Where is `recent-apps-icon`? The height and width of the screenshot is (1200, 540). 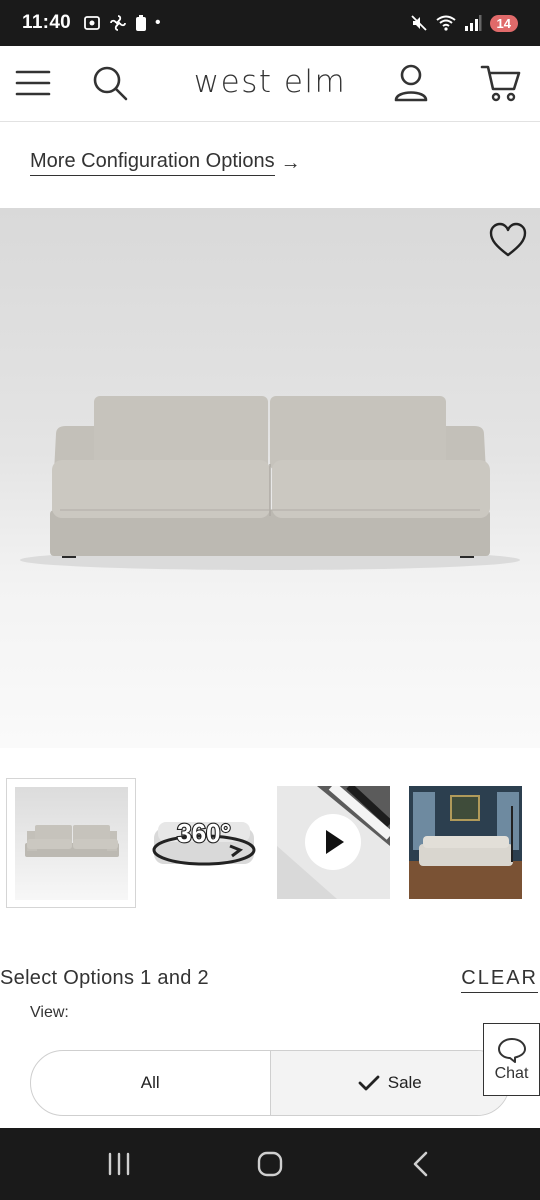
recent-apps-icon is located at coordinates (119, 1164).